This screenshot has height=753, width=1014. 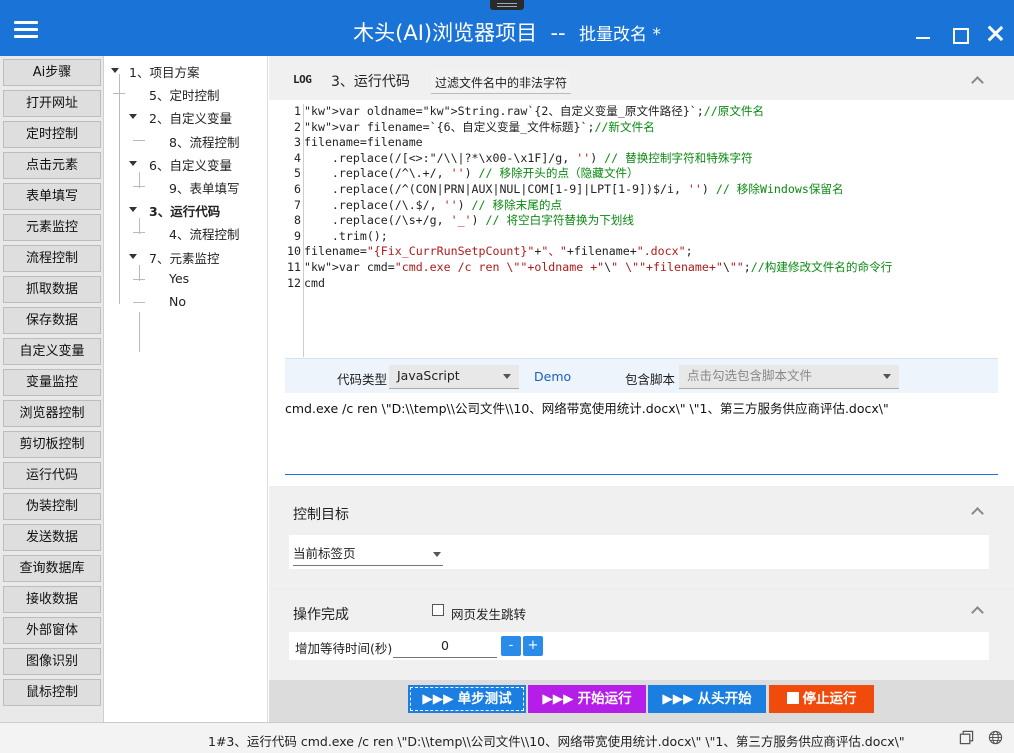 What do you see at coordinates (190, 117) in the screenshot?
I see `tree-node: 2、自定义变量` at bounding box center [190, 117].